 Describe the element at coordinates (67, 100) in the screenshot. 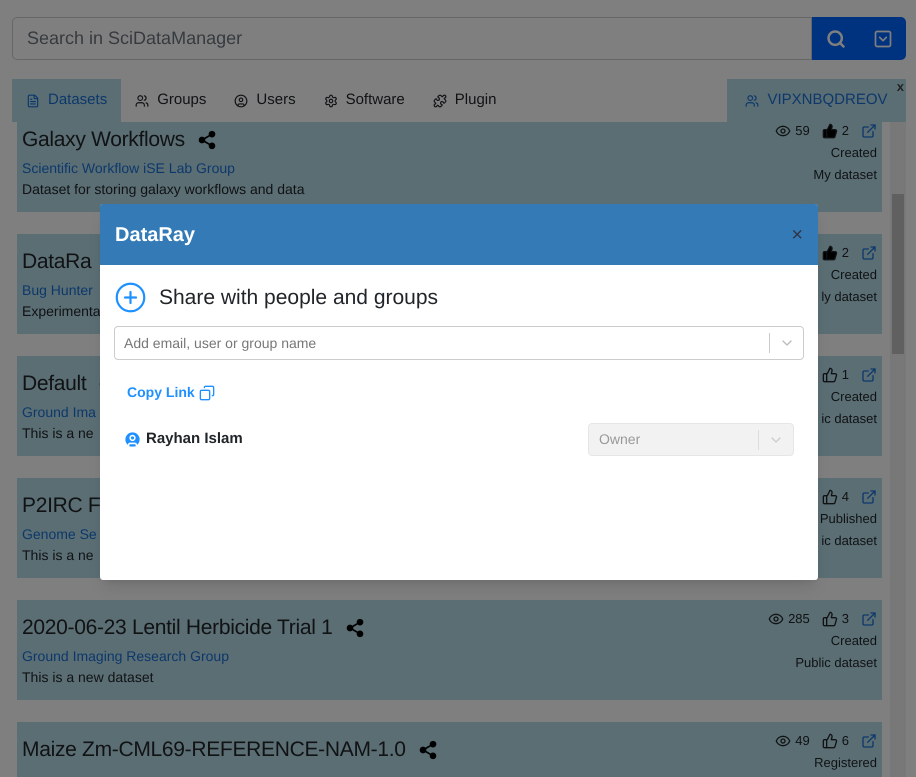

I see `nav-tab: Datasets` at that location.